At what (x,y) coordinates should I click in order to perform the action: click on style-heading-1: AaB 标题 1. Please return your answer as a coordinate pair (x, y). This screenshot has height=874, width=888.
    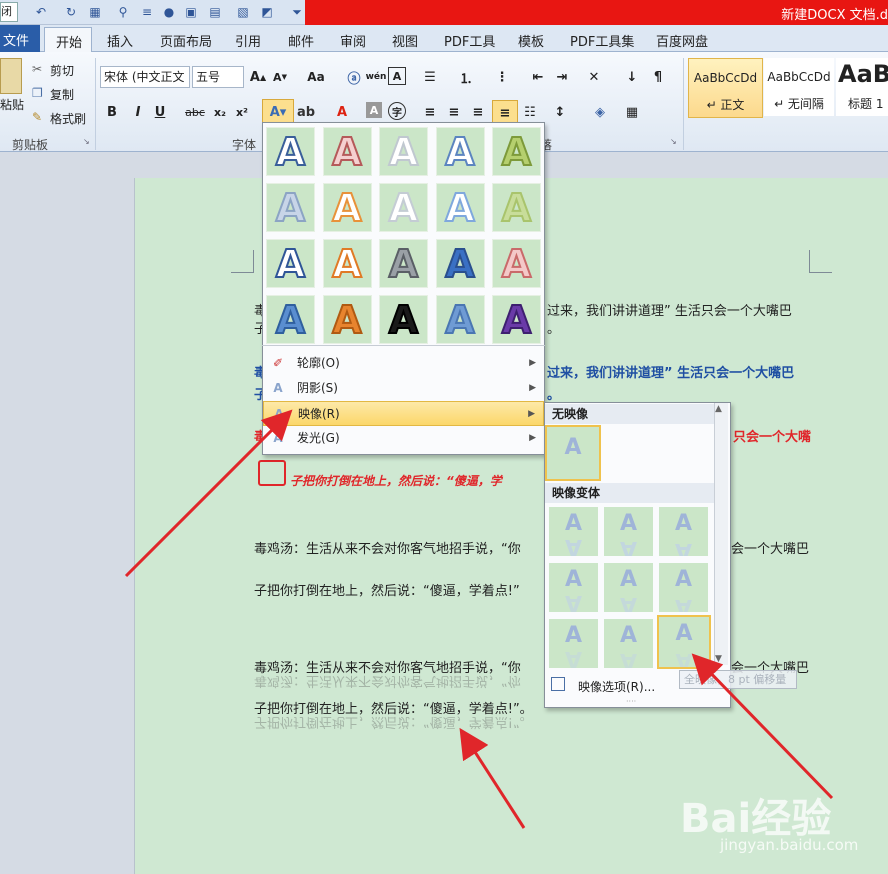
    Looking at the image, I should click on (862, 87).